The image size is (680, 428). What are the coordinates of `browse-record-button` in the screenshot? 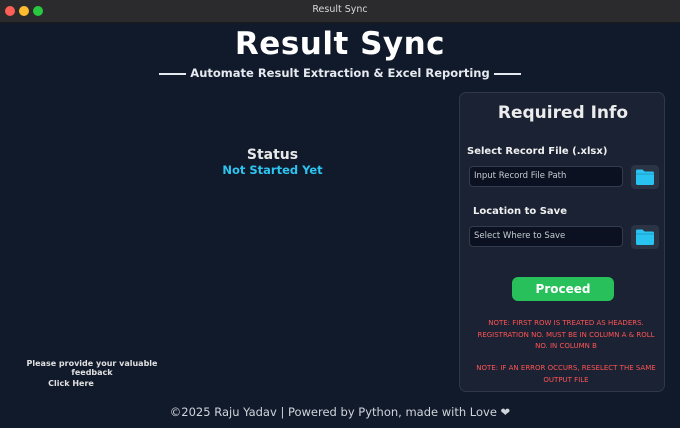 It's located at (645, 177).